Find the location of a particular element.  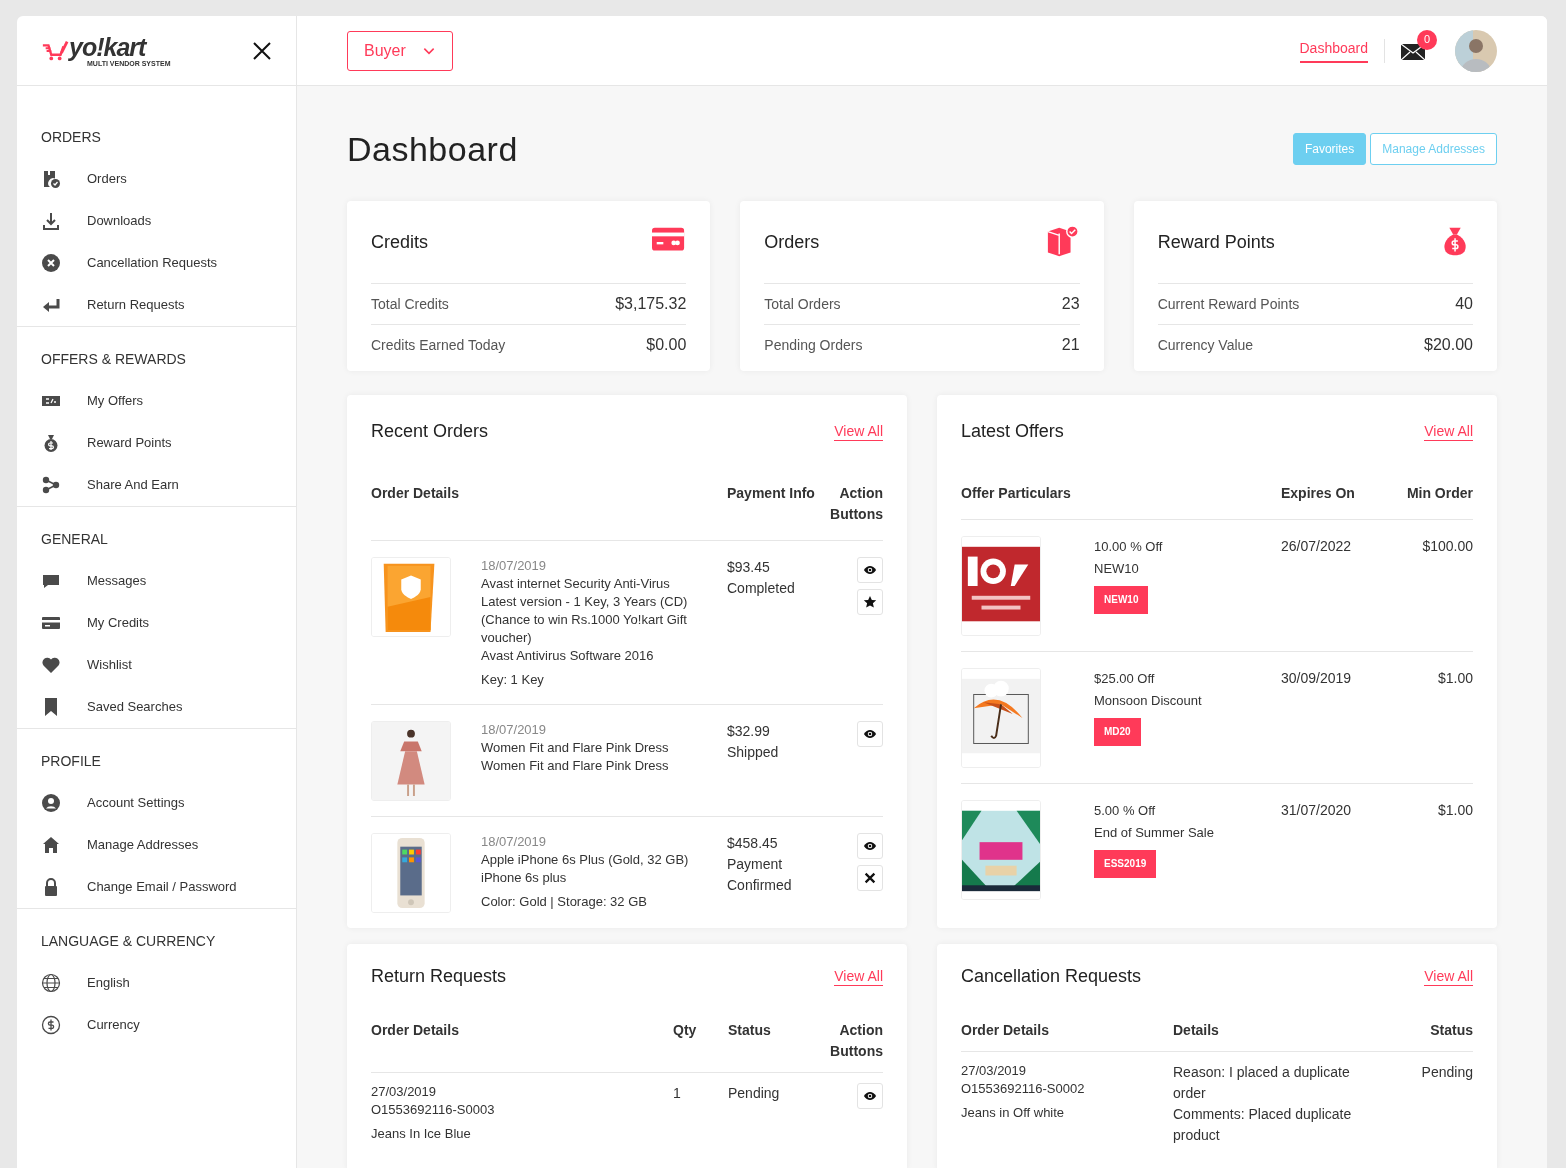

order-amount: $32.99 is located at coordinates (749, 731).